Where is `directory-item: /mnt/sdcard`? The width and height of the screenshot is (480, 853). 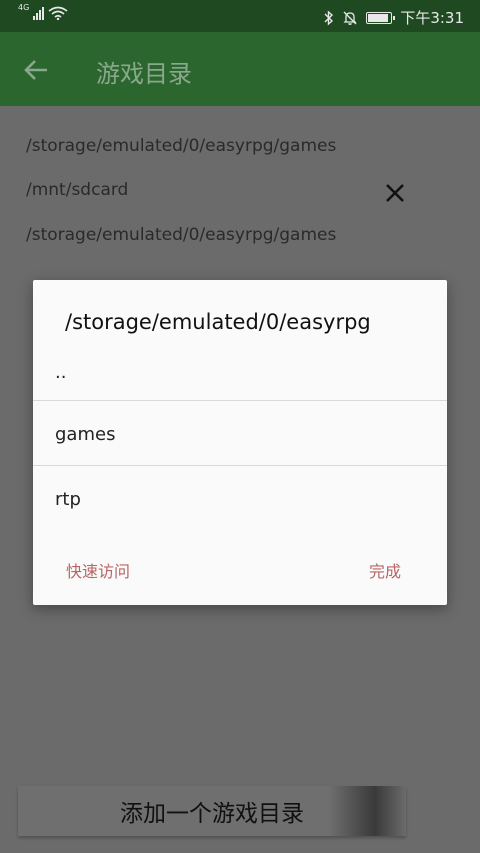 directory-item: /mnt/sdcard is located at coordinates (77, 190).